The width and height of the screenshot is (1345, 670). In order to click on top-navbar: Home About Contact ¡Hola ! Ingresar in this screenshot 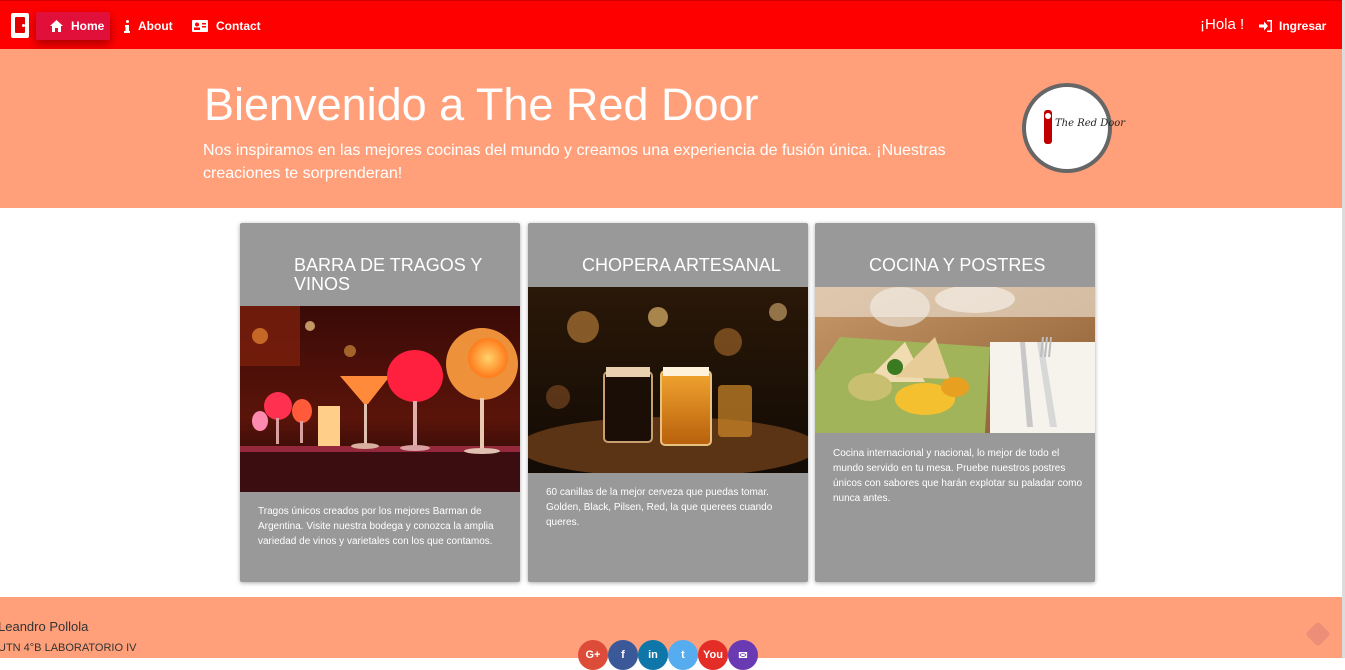, I will do `click(672, 24)`.